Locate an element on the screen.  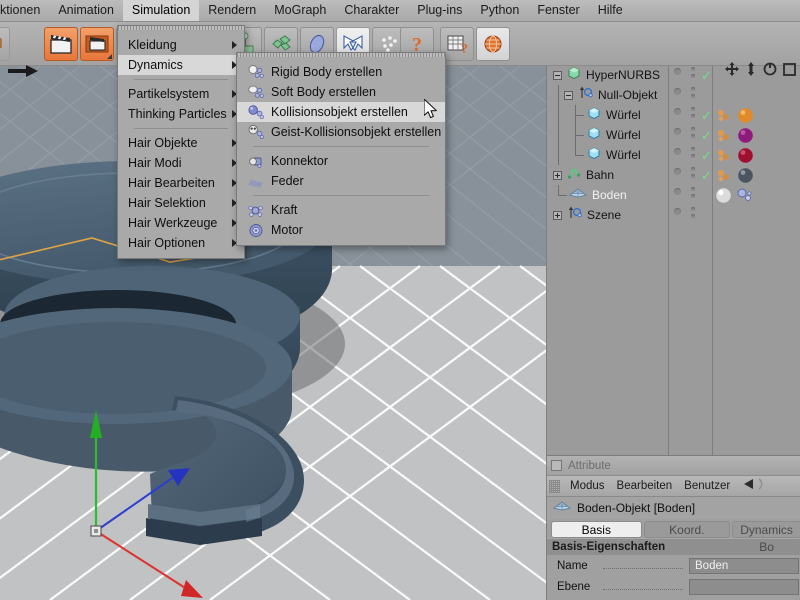
menu-item-dynamics: Dynamics is located at coordinates (181, 65).